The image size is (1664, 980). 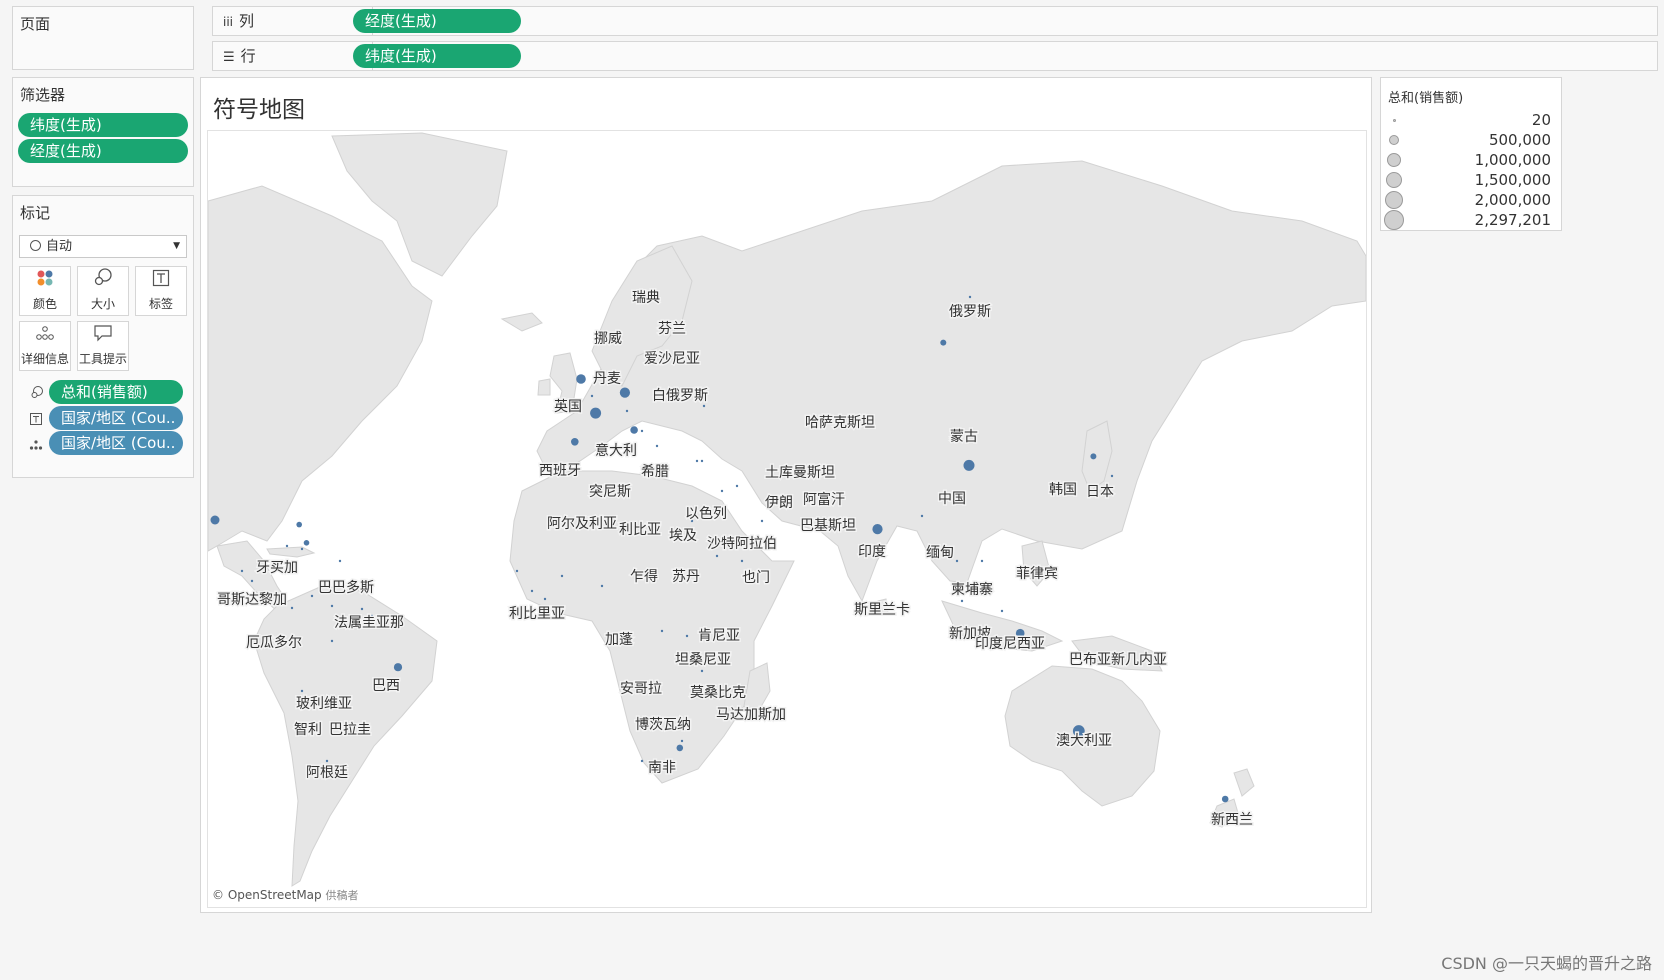 I want to click on map-attribution: © OpenStreetMap 供稿者, so click(x=285, y=895).